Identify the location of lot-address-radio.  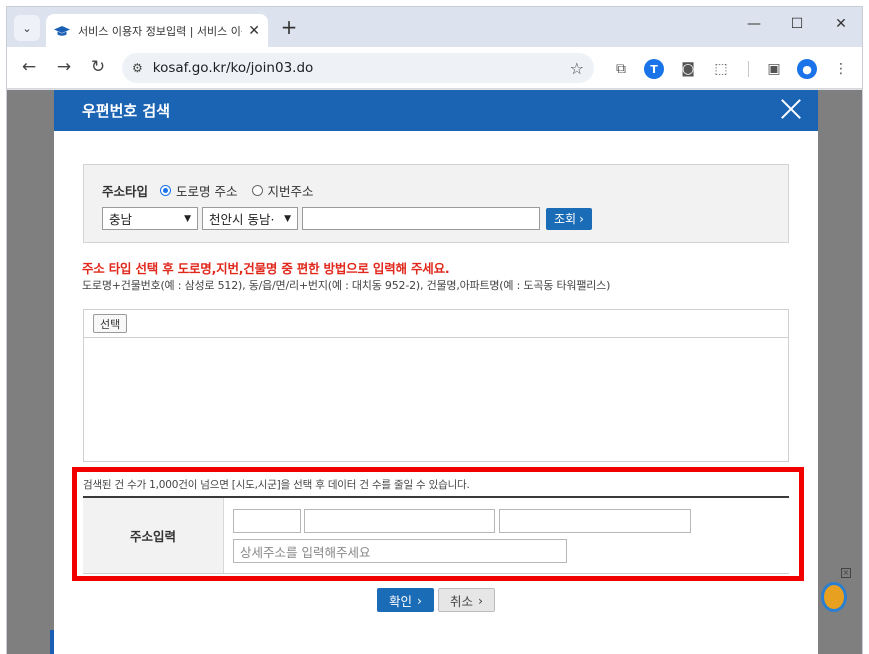
(257, 190).